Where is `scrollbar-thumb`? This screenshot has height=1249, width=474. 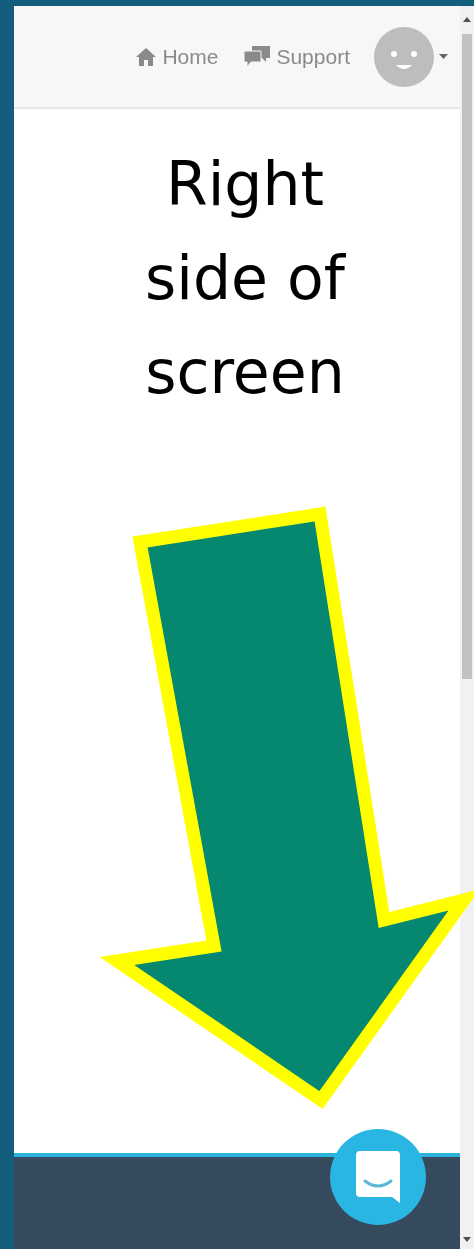 scrollbar-thumb is located at coordinates (467, 356).